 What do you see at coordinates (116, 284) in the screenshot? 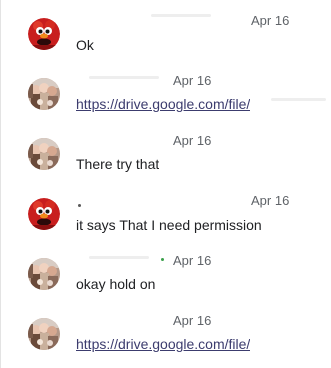
I see `message-text: okay hold on` at bounding box center [116, 284].